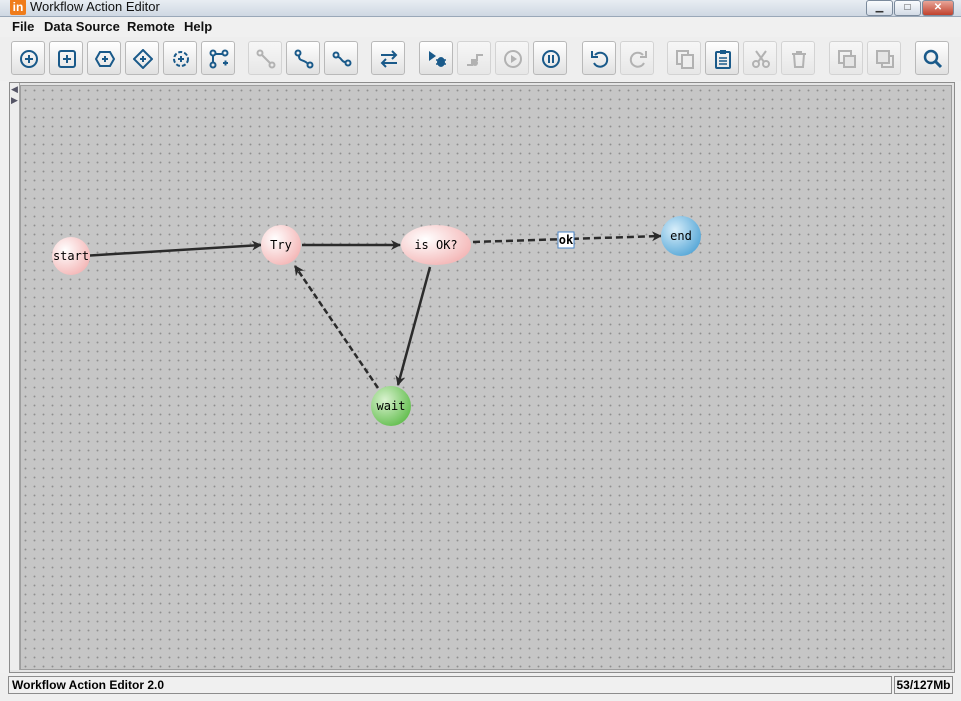 The width and height of the screenshot is (961, 701). I want to click on undo-icon, so click(600, 59).